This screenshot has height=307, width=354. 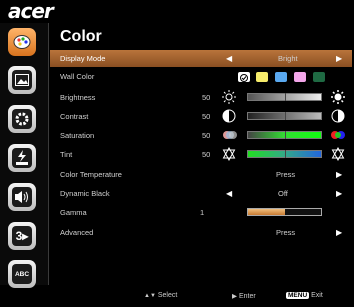 I want to click on select-hint: ▲▼ Select, so click(x=160, y=295).